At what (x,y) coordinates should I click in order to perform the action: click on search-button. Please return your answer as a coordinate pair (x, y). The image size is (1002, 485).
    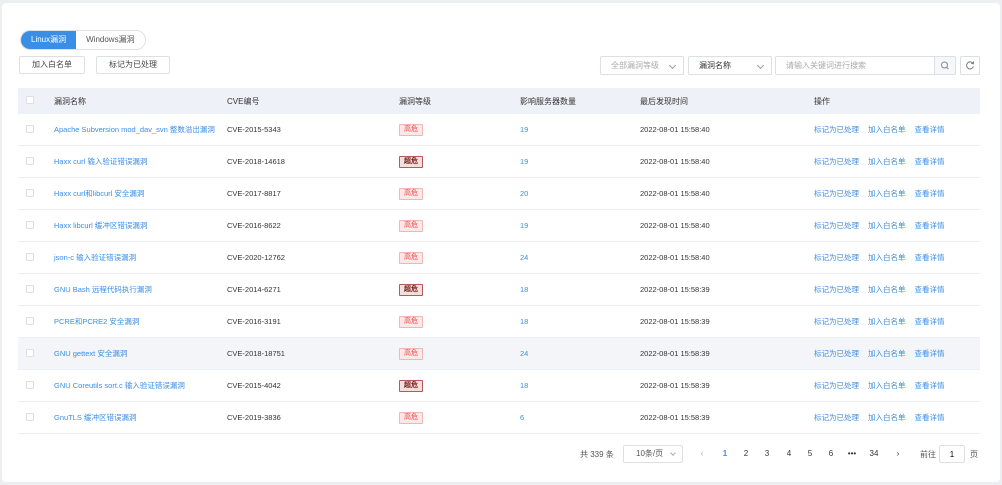
    Looking at the image, I should click on (945, 65).